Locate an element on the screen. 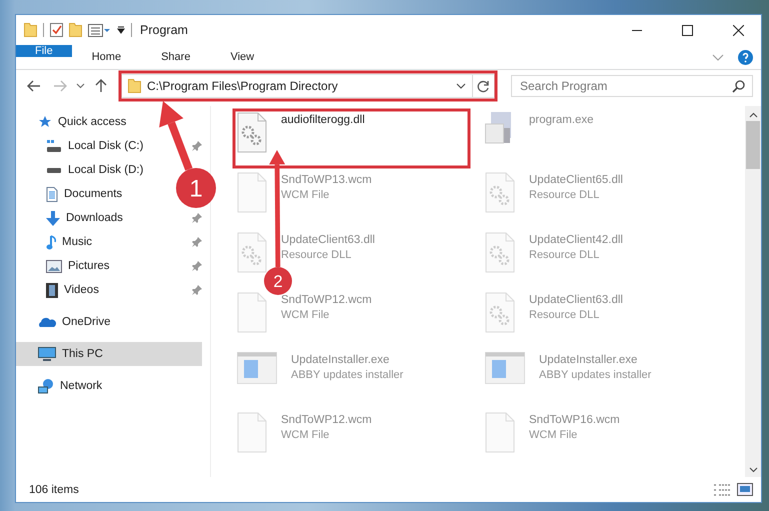  folder-icon is located at coordinates (134, 86).